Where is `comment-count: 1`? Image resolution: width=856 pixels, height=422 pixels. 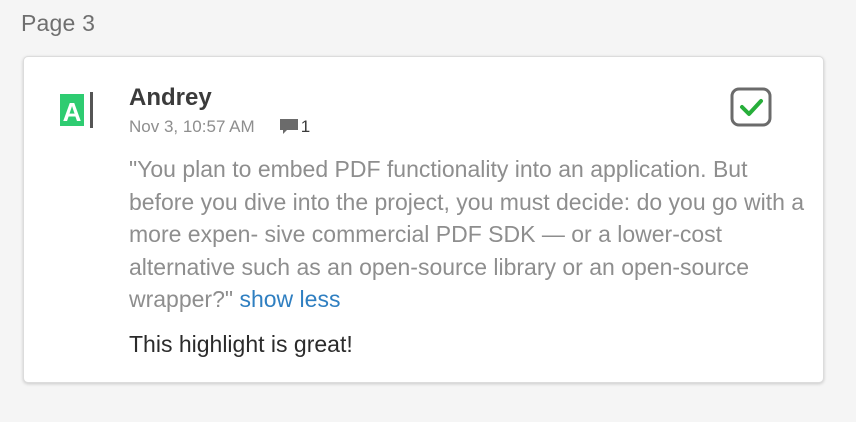
comment-count: 1 is located at coordinates (305, 127).